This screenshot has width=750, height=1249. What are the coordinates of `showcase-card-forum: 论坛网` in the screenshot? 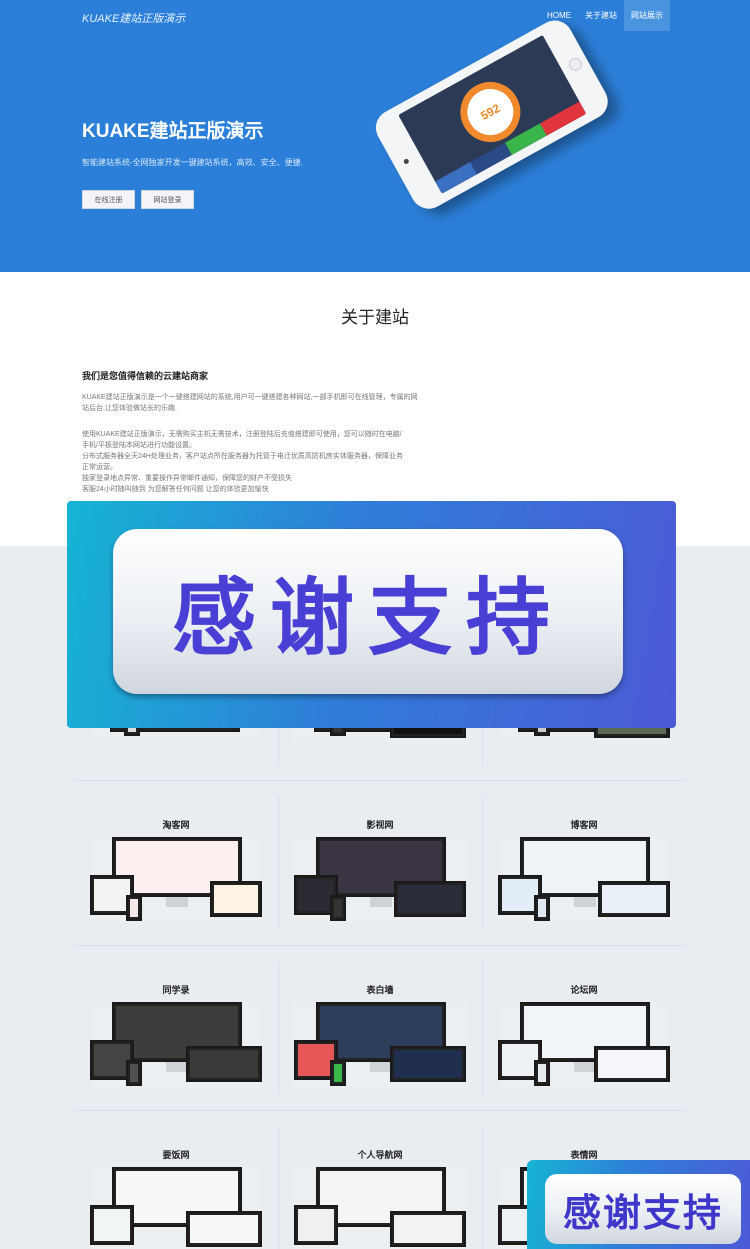 It's located at (584, 1043).